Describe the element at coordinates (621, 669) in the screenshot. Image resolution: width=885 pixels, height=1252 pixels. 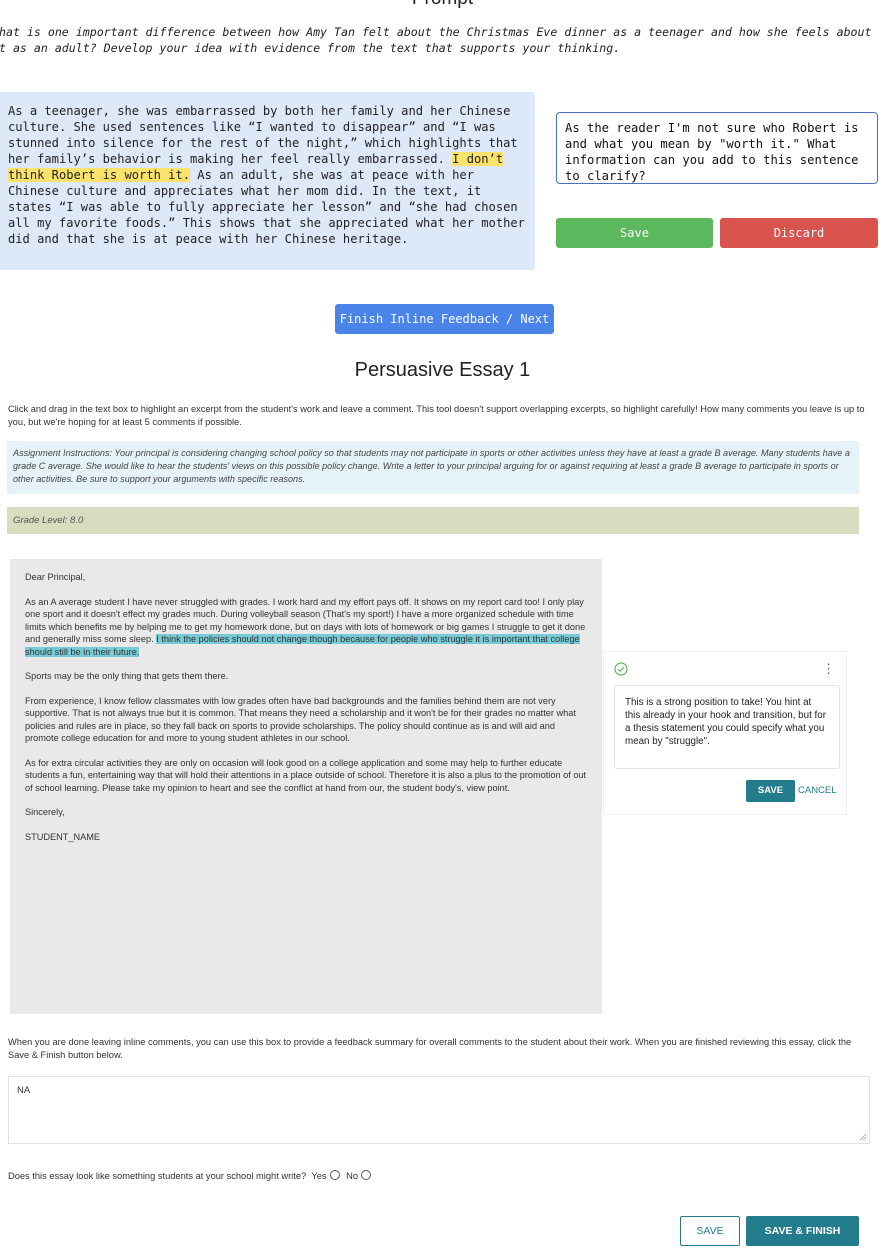
I see `check-circle-icon` at that location.